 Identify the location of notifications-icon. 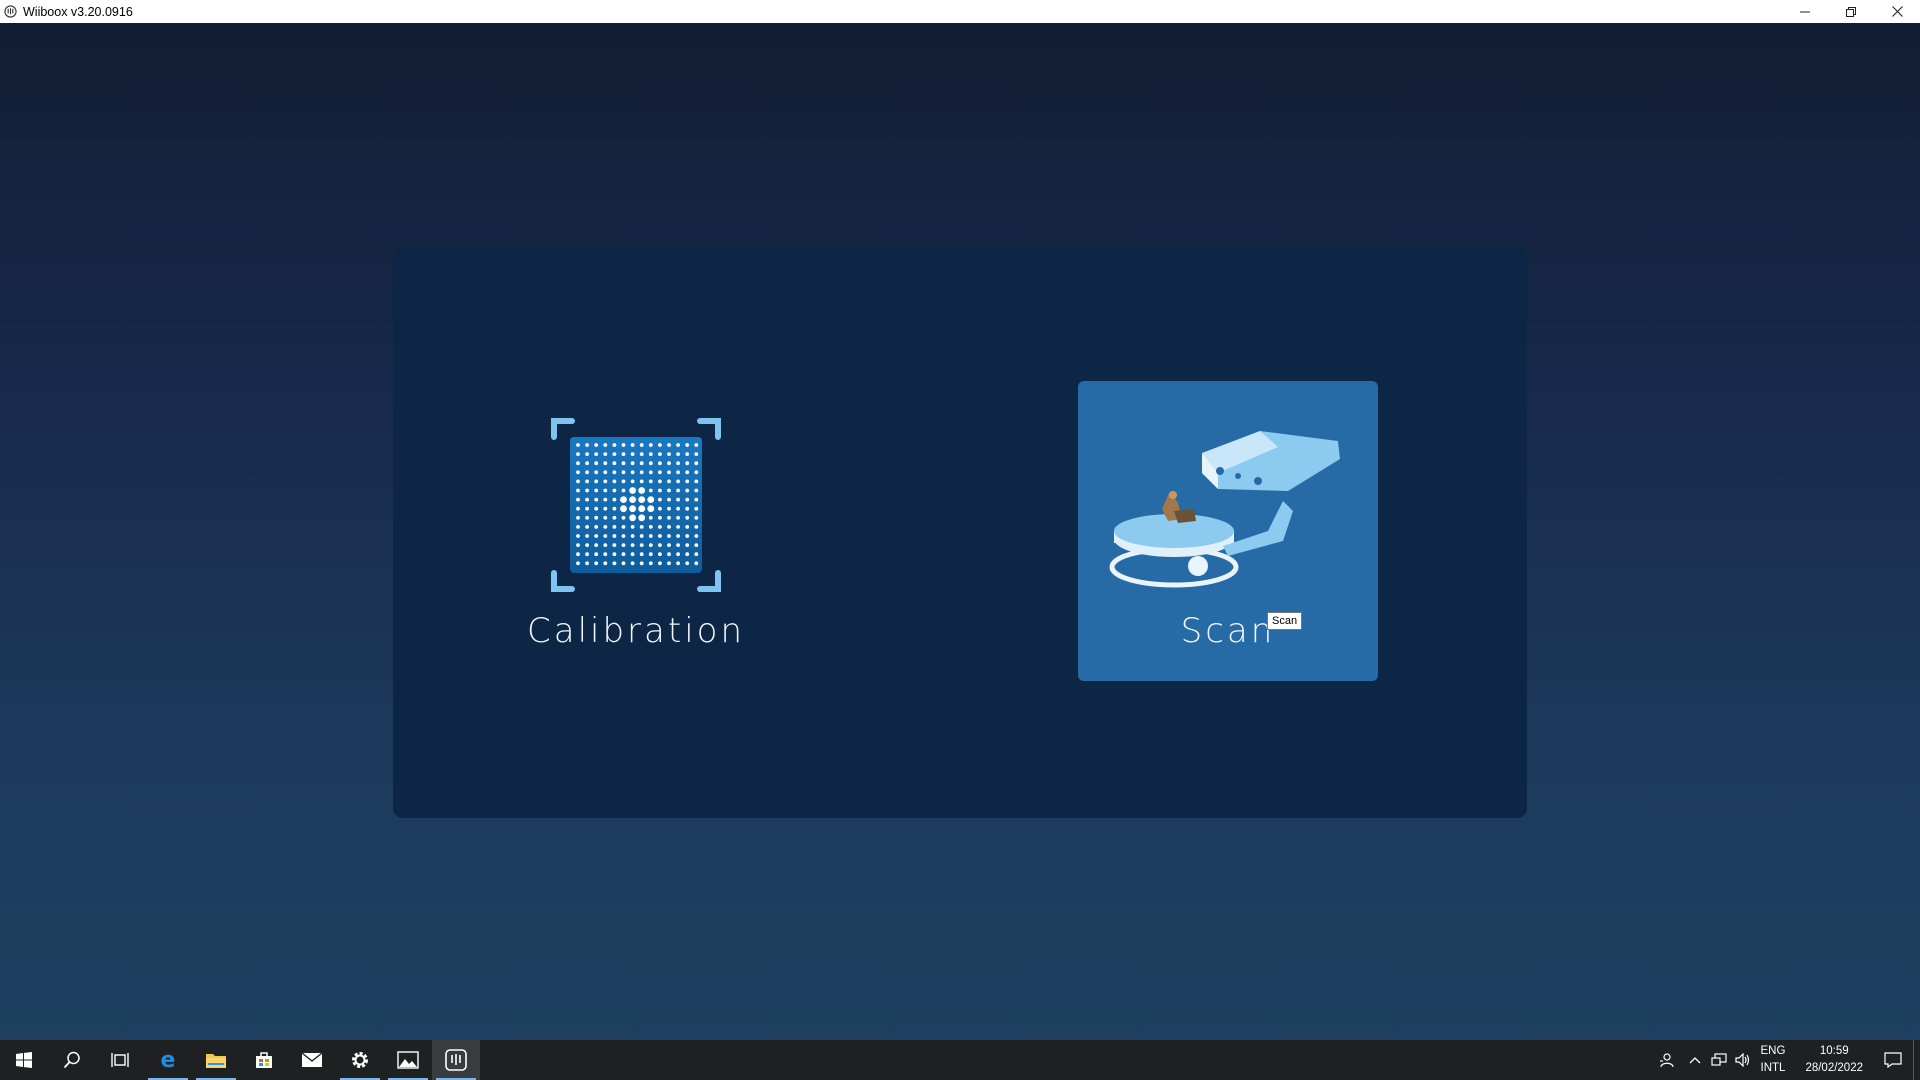
(1893, 1060).